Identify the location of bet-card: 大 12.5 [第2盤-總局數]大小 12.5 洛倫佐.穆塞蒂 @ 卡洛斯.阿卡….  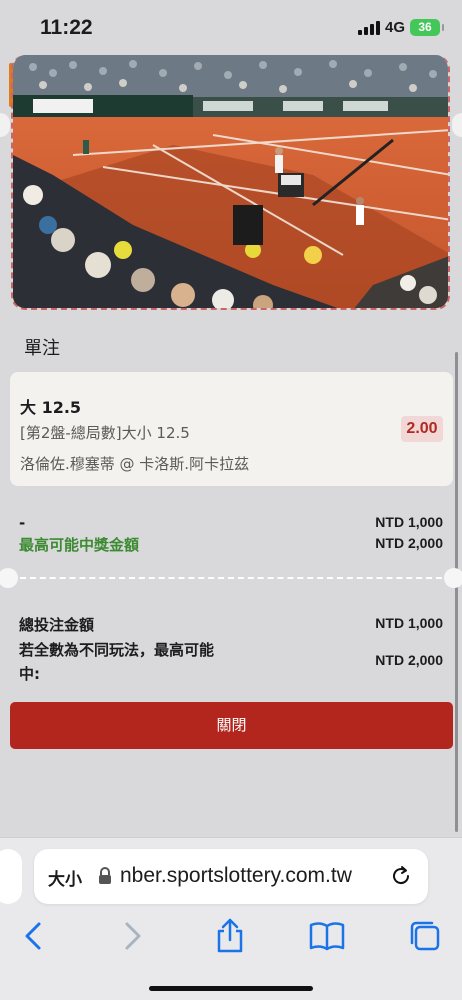
(231, 429).